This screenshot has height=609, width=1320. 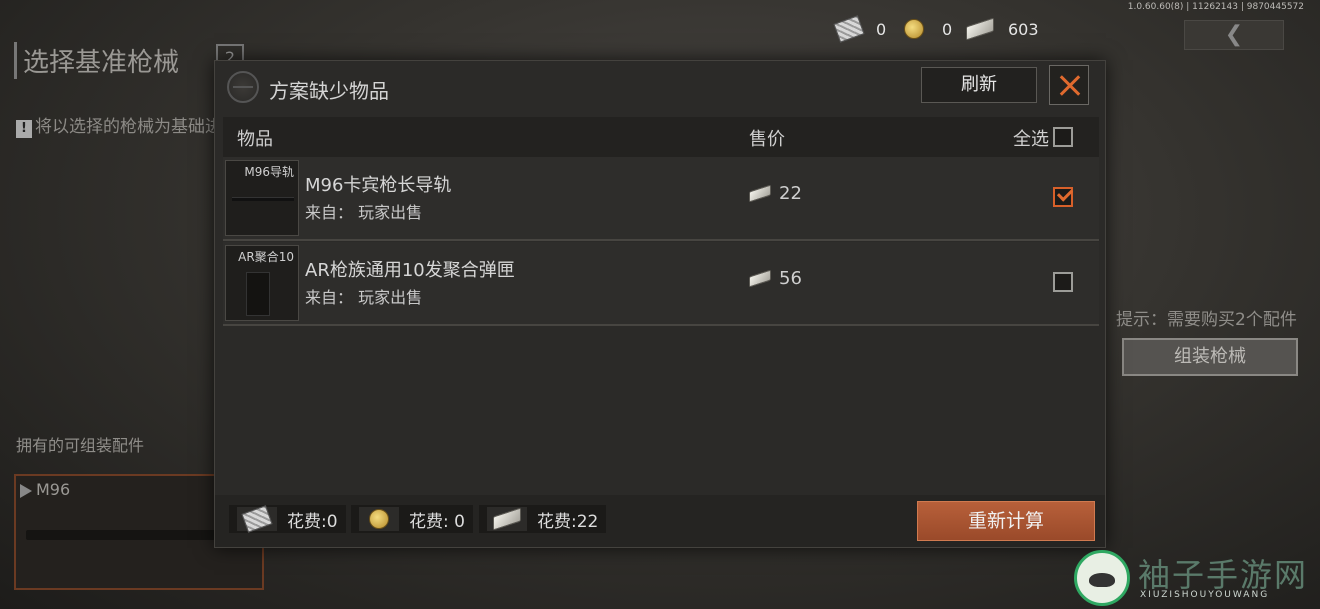 I want to click on item-name: M96卡宾枪长导轨, so click(x=378, y=185).